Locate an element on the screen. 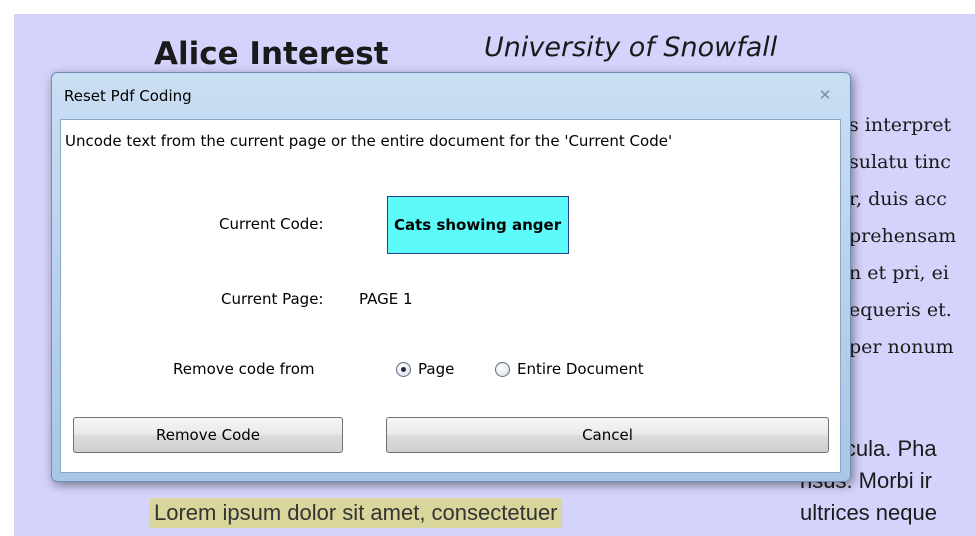  entire-document-radio is located at coordinates (502, 369).